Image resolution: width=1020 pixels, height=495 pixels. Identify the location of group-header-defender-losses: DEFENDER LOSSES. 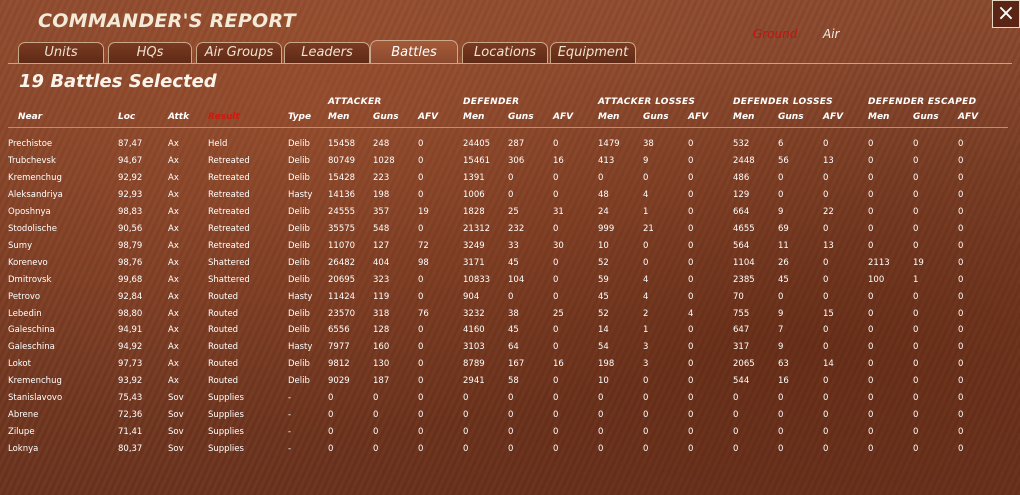
(783, 102).